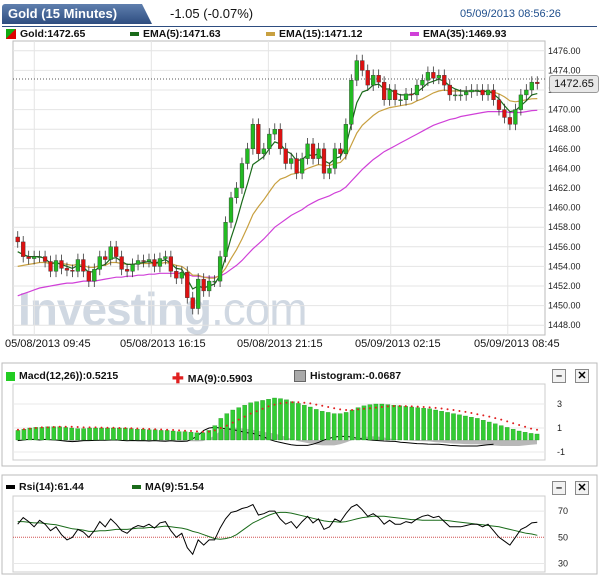 The height and width of the screenshot is (576, 599). I want to click on macd-minimize-button: –, so click(559, 376).